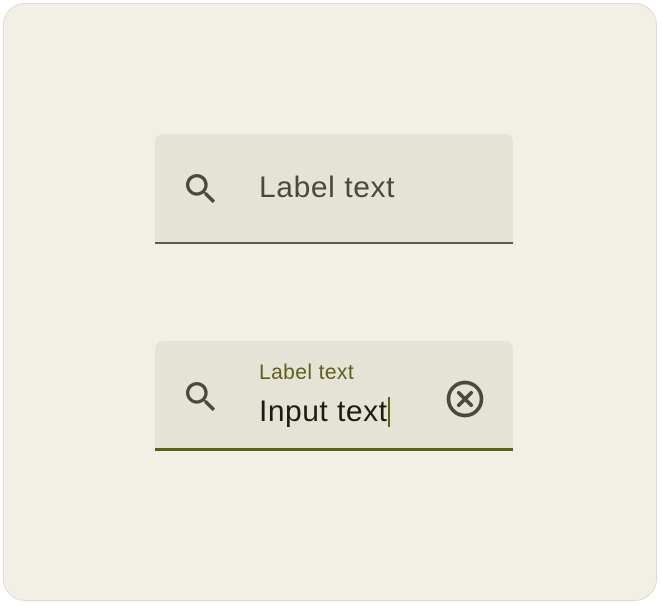 The width and height of the screenshot is (662, 606). What do you see at coordinates (327, 187) in the screenshot?
I see `field-label: Label text` at bounding box center [327, 187].